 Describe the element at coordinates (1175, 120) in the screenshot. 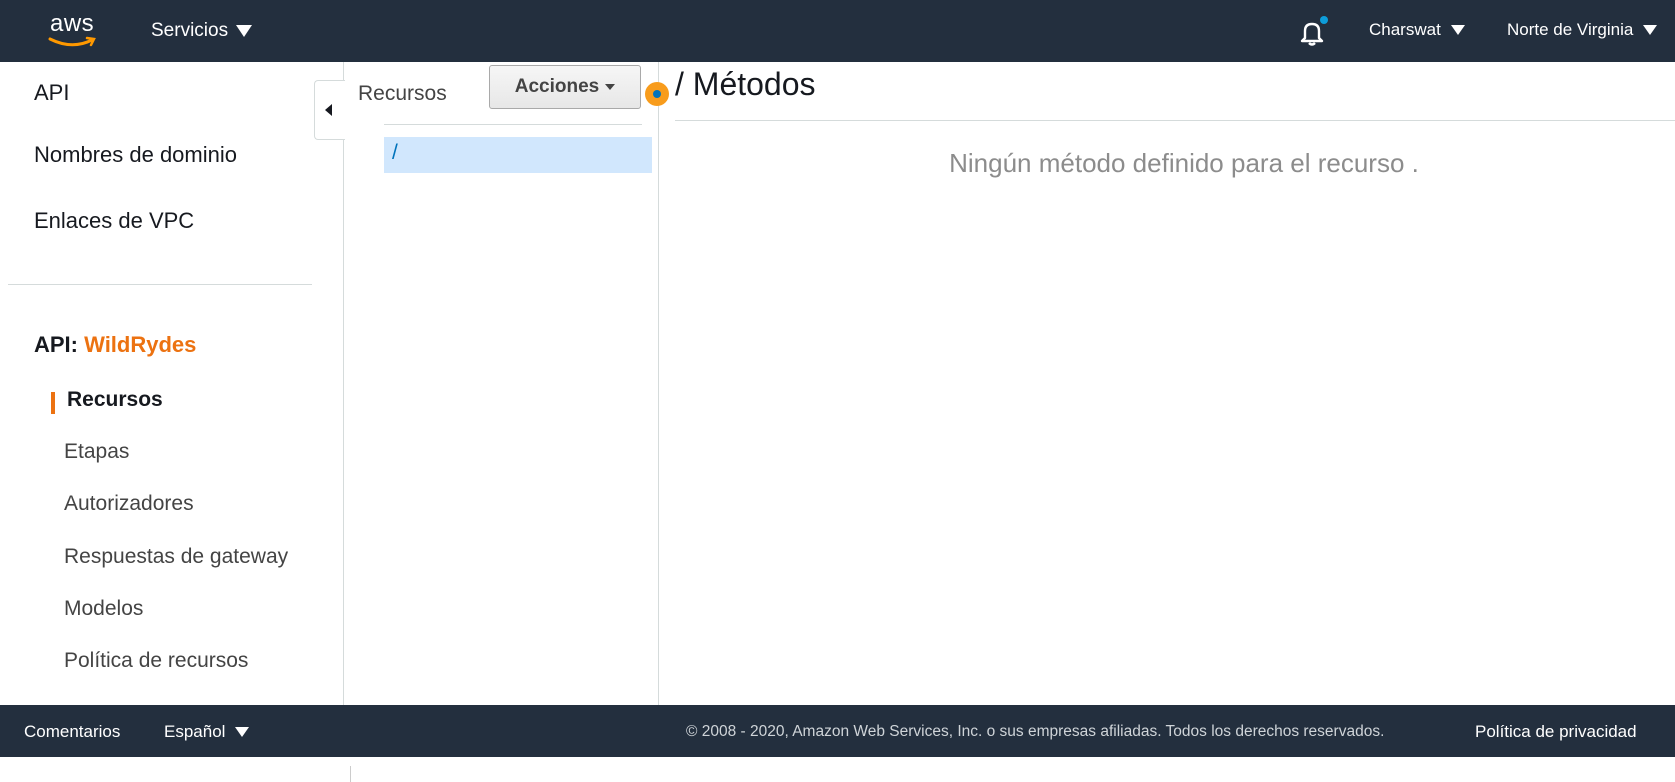

I see `methods-divider` at that location.